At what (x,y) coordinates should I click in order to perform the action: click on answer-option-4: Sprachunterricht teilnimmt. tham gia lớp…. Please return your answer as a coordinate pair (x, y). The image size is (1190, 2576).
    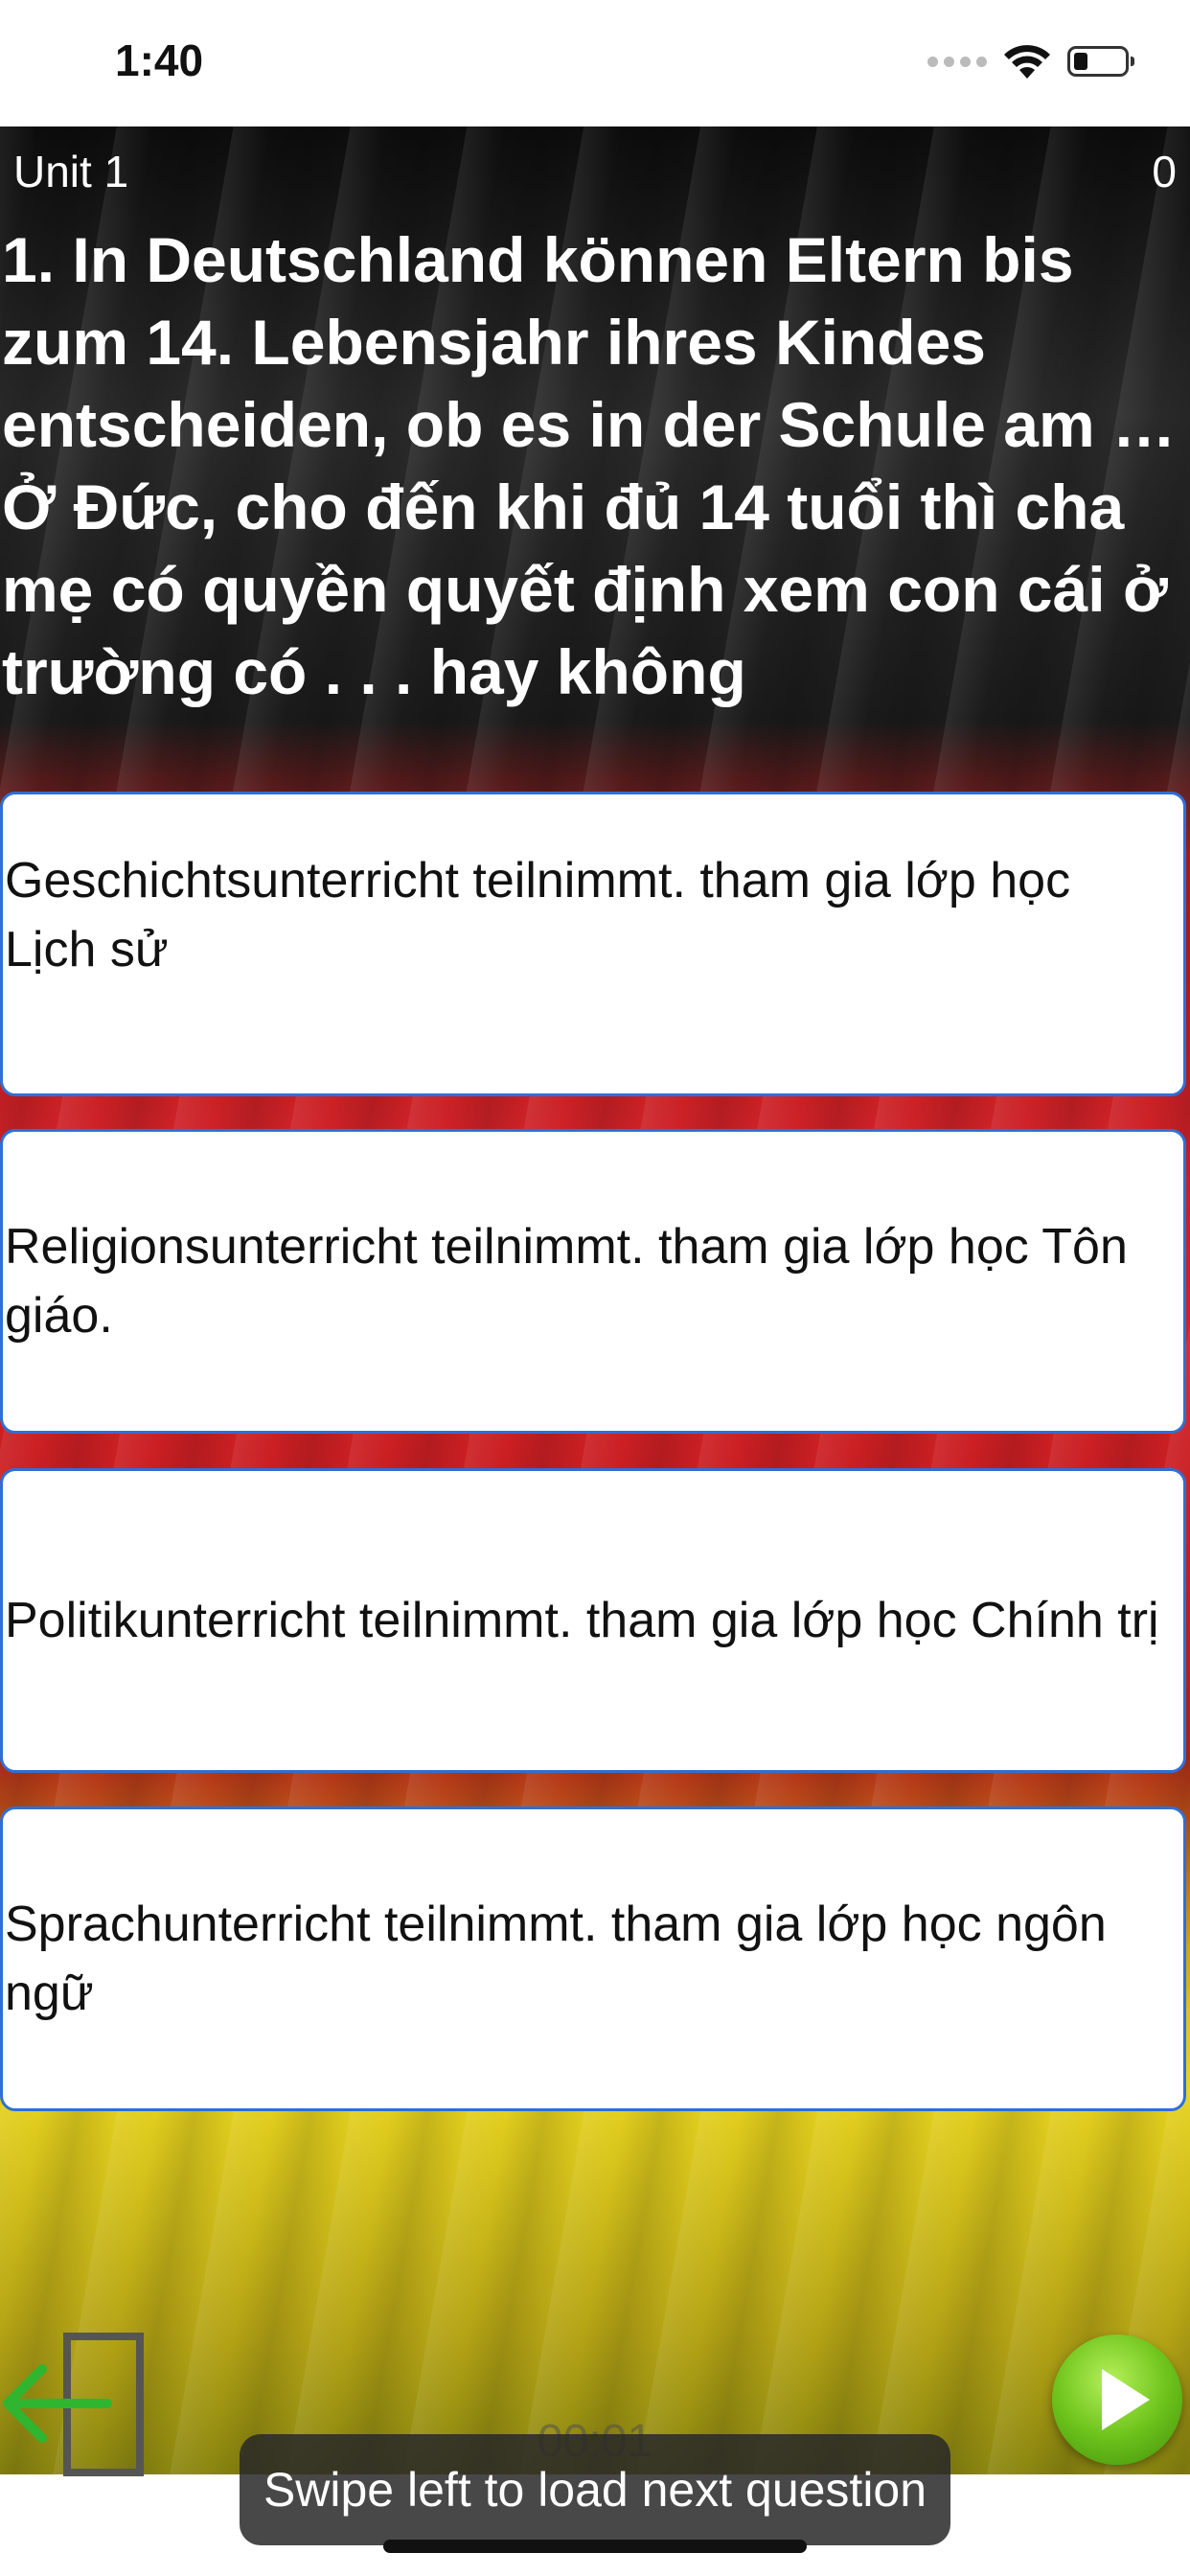
    Looking at the image, I should click on (593, 1958).